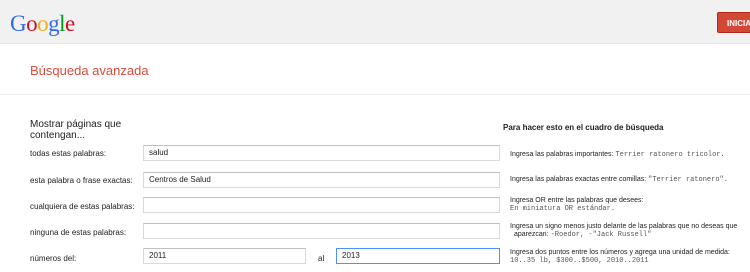 The height and width of the screenshot is (272, 750). What do you see at coordinates (32, 23) in the screenshot?
I see `logo-letter-o1: o` at bounding box center [32, 23].